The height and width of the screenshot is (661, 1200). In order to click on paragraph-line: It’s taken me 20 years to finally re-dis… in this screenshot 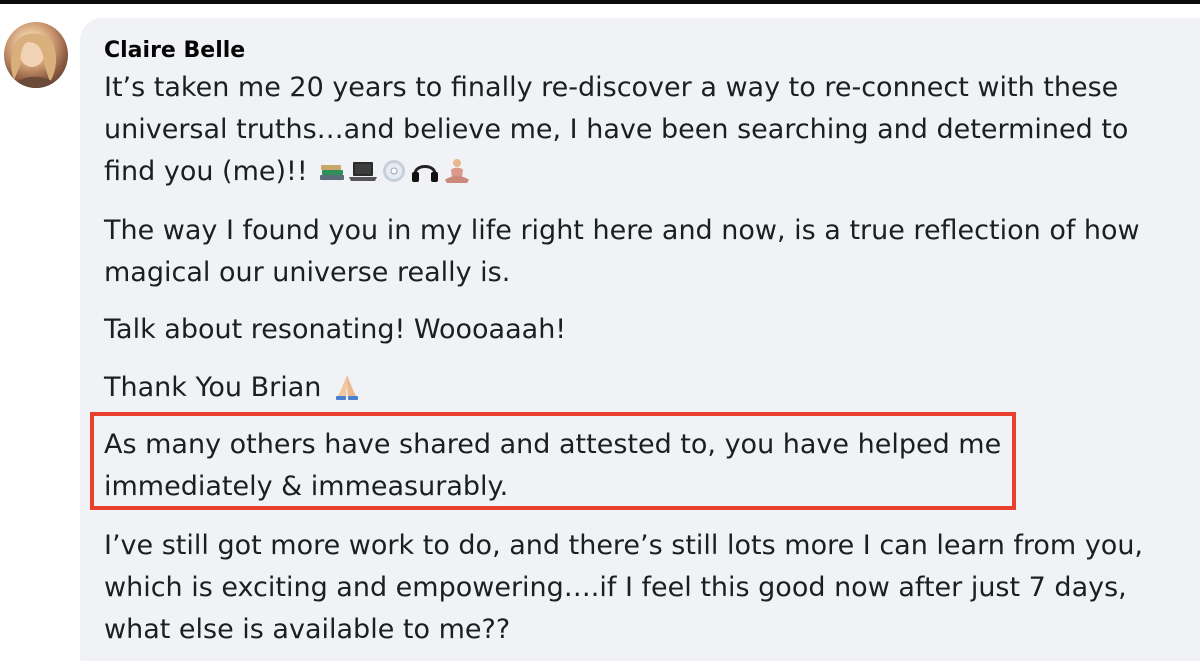, I will do `click(611, 87)`.